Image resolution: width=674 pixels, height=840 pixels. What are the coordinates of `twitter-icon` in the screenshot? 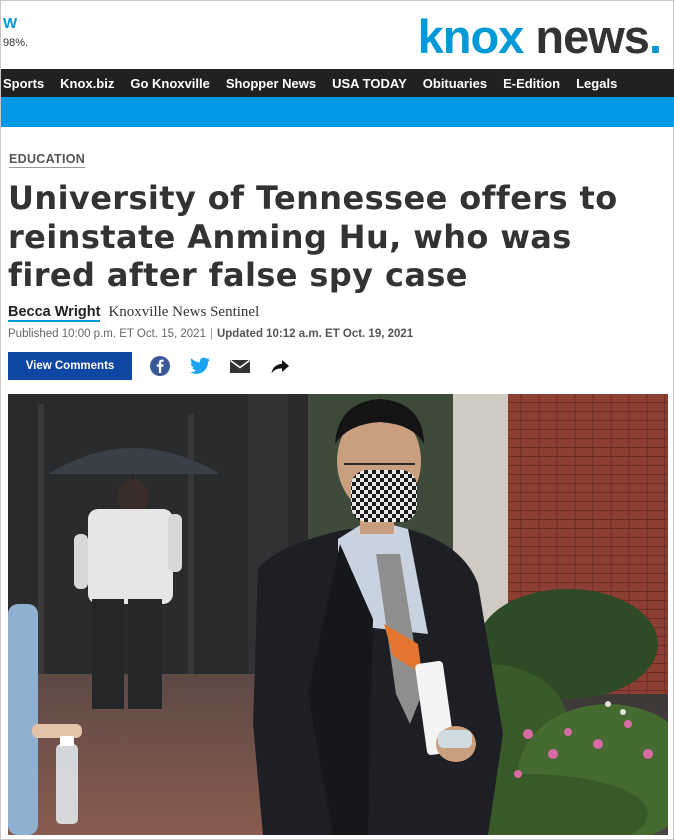 It's located at (200, 366).